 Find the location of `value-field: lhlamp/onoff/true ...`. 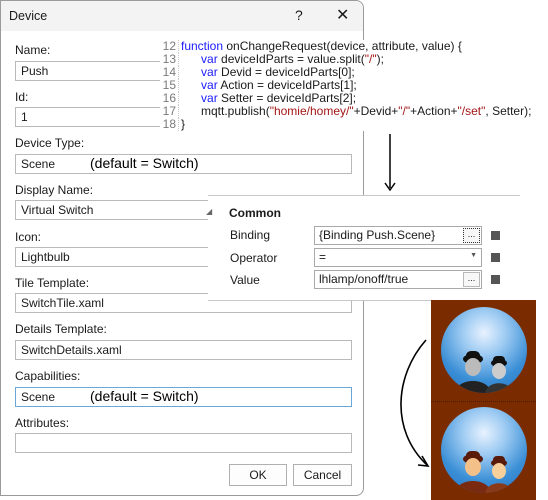

value-field: lhlamp/onoff/true ... is located at coordinates (398, 279).